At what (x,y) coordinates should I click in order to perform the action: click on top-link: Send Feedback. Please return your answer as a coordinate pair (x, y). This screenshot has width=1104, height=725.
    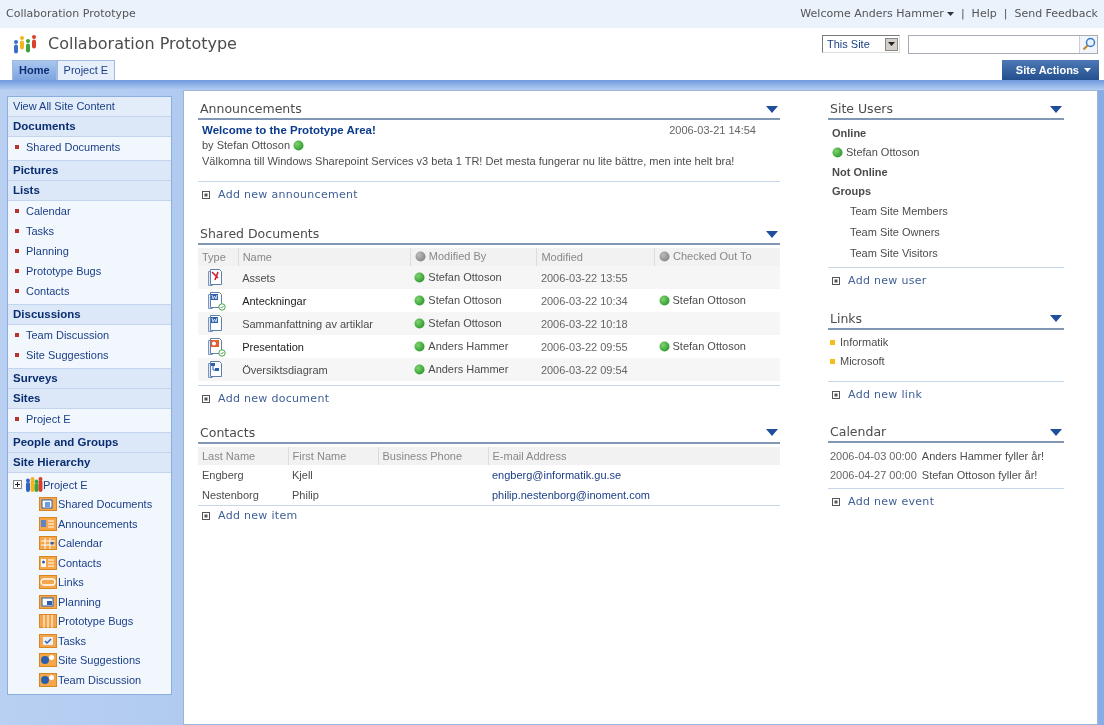
    Looking at the image, I should click on (1056, 14).